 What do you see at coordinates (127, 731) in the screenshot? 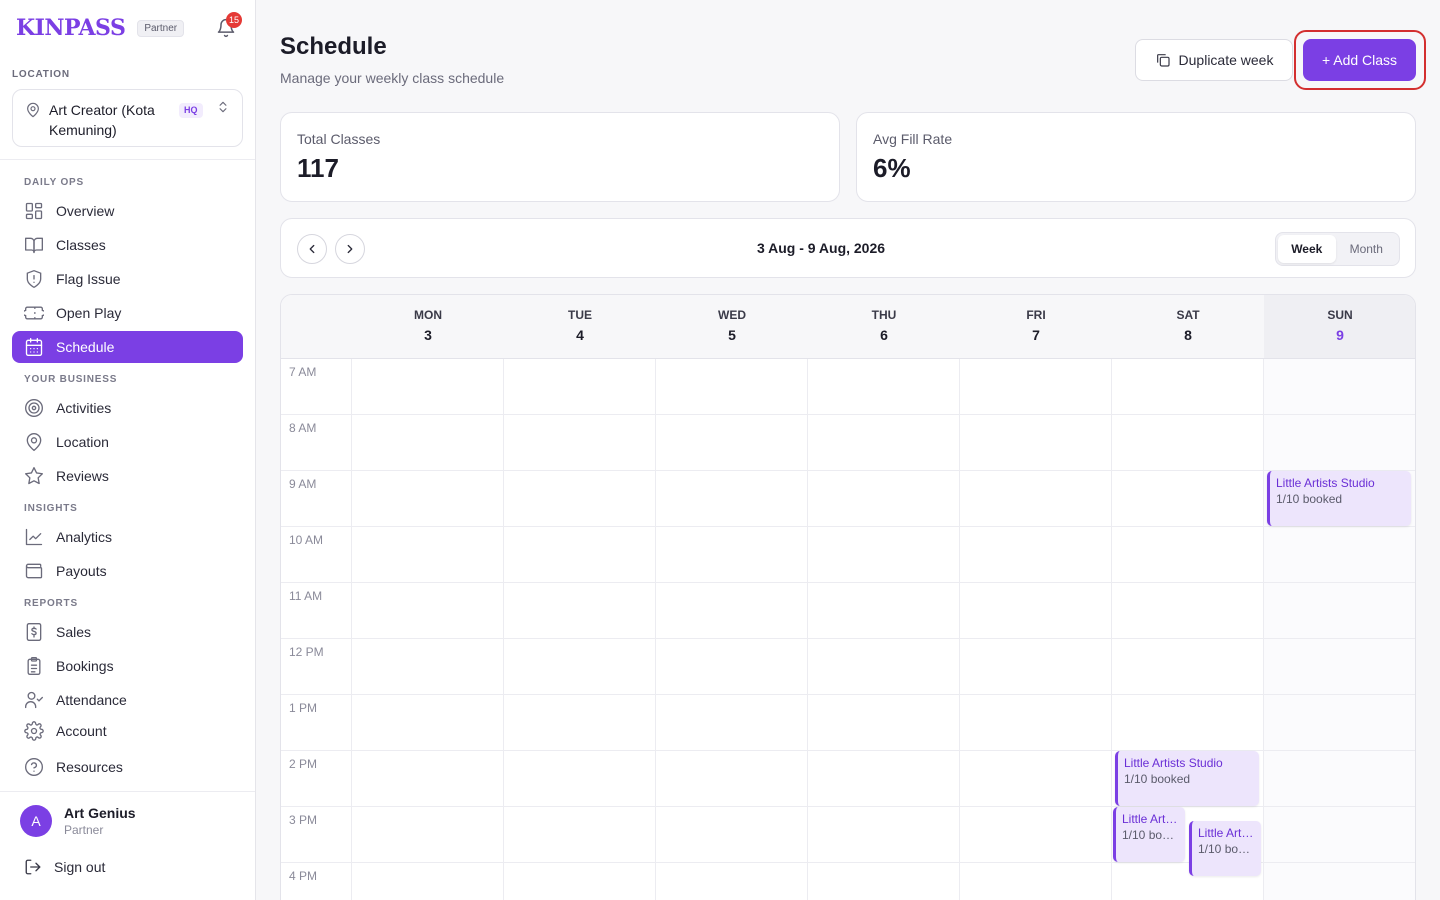
I see `sidebar-item-account: Account` at bounding box center [127, 731].